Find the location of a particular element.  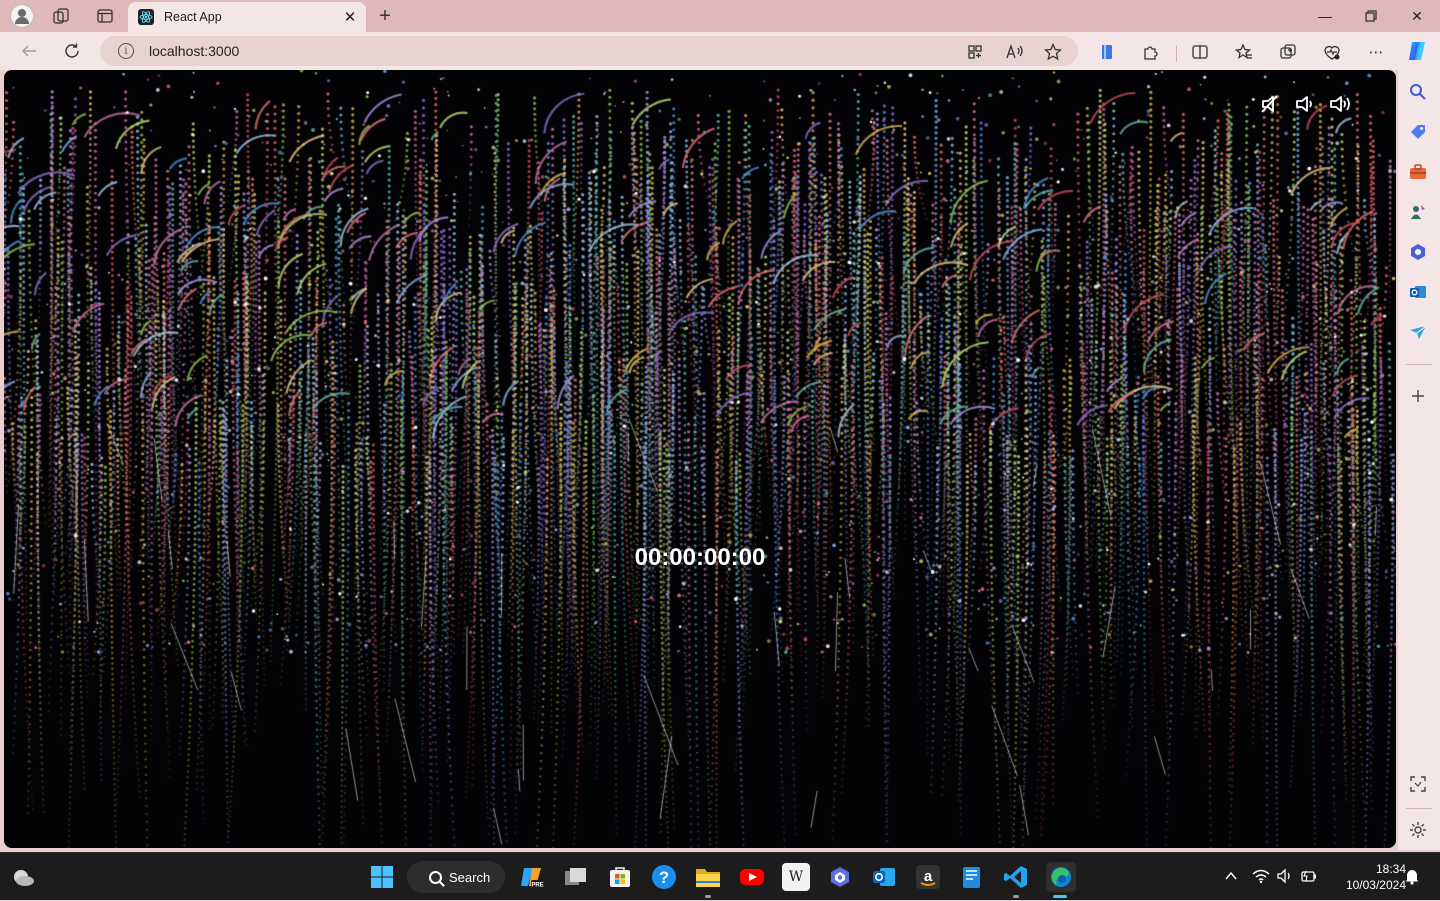

split-screen-icon is located at coordinates (1200, 52).